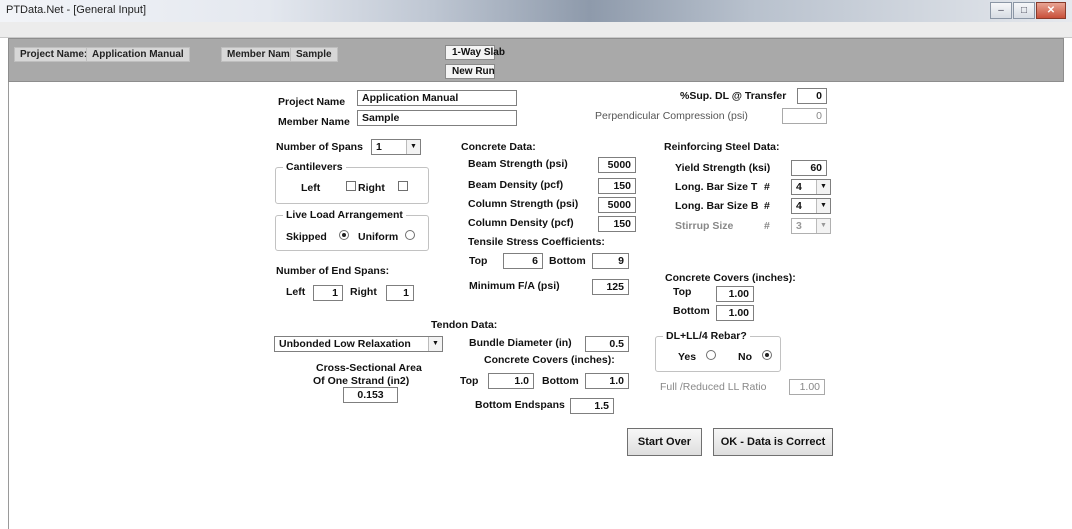  I want to click on uniform-radio, so click(410, 235).